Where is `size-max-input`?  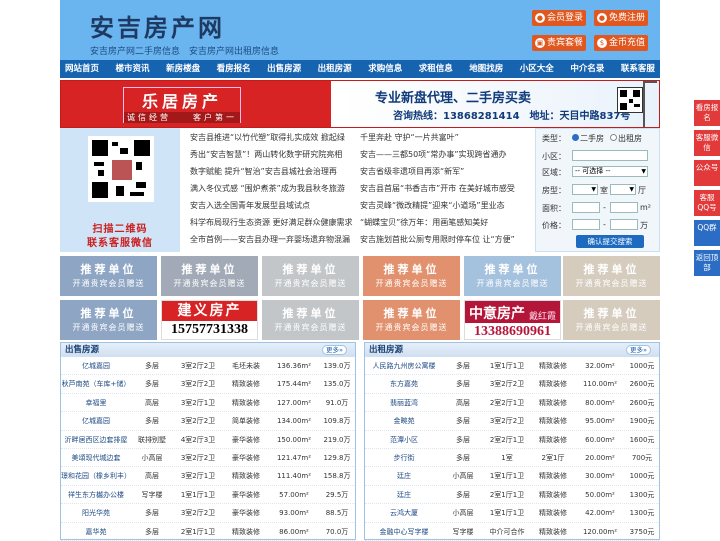
size-max-input is located at coordinates (624, 207).